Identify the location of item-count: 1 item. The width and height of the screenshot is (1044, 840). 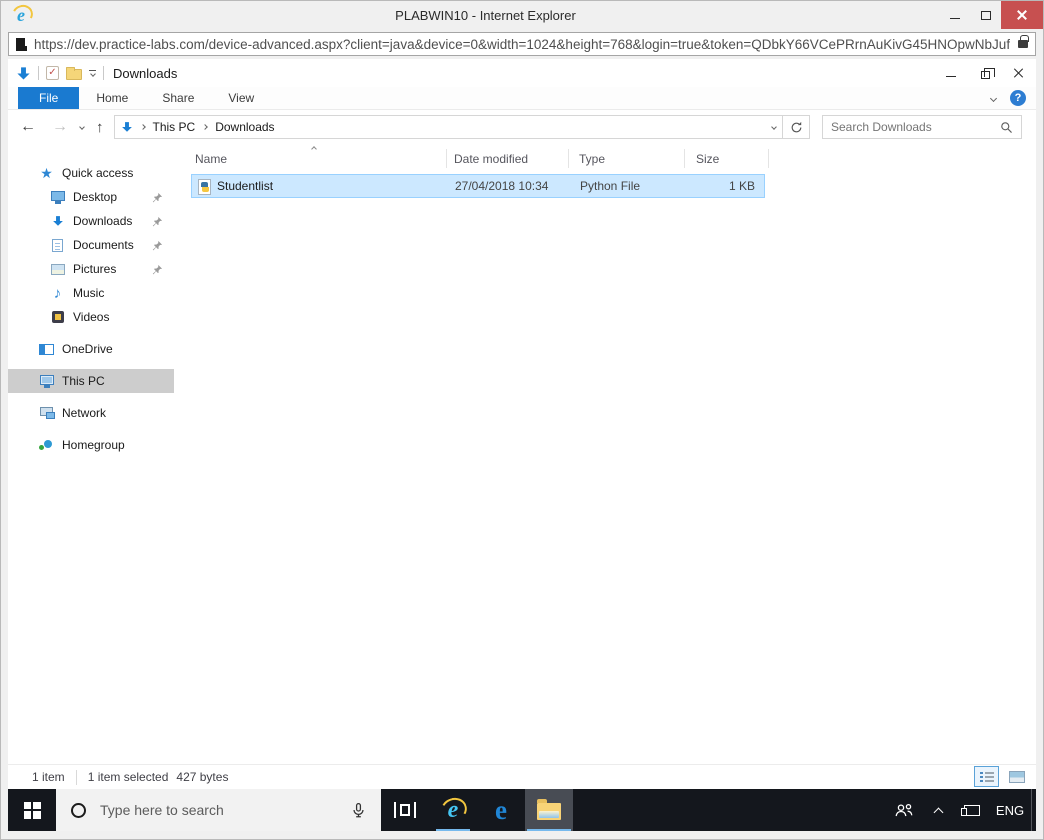
(48, 777).